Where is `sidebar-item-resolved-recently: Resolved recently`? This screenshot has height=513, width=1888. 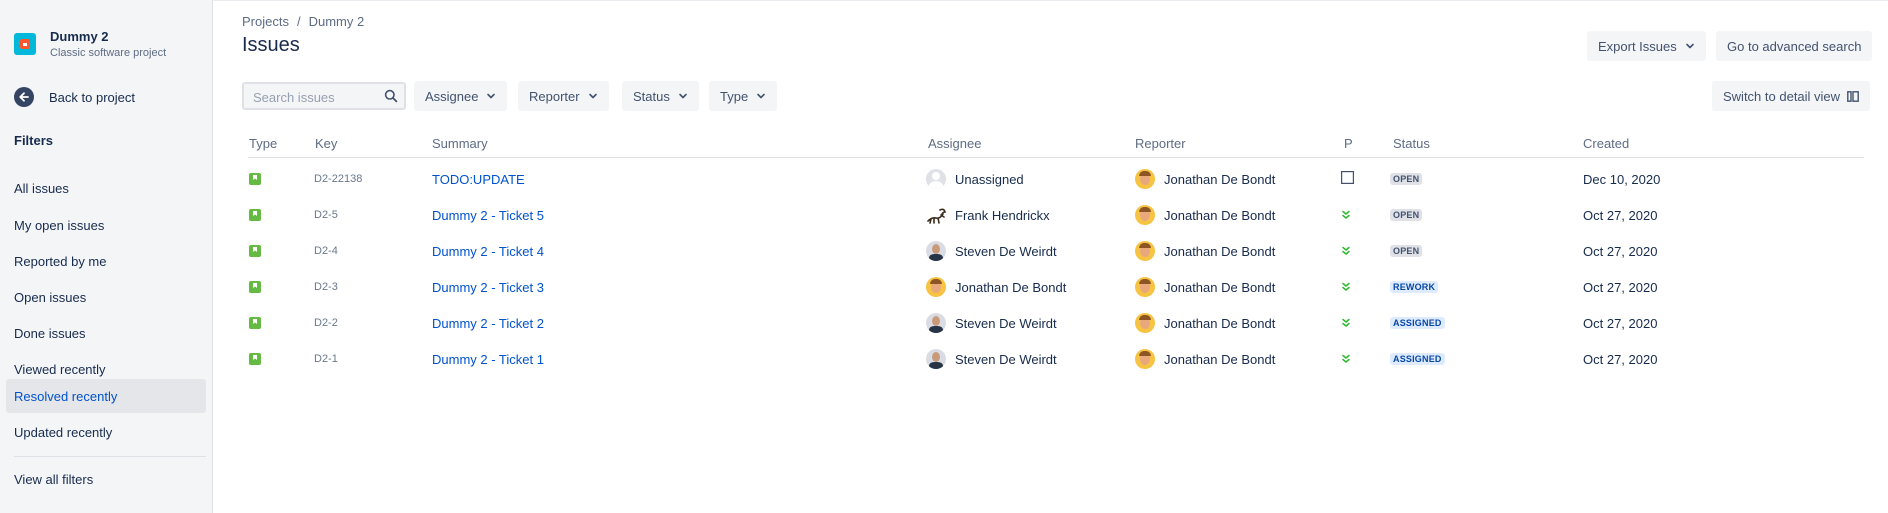 sidebar-item-resolved-recently: Resolved recently is located at coordinates (106, 396).